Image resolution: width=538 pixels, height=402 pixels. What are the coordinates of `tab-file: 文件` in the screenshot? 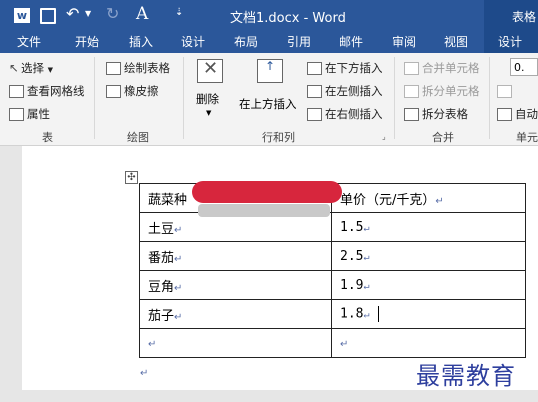 It's located at (29, 42).